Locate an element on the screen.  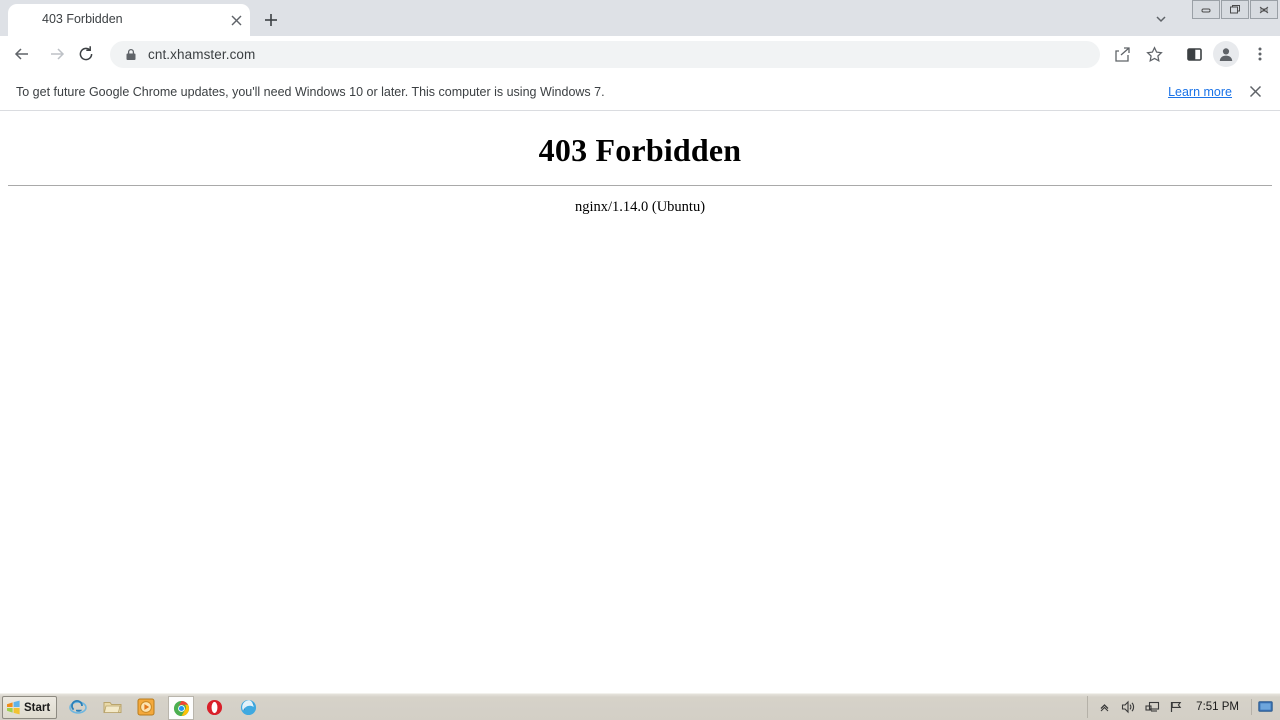
start-button: Start is located at coordinates (30, 707).